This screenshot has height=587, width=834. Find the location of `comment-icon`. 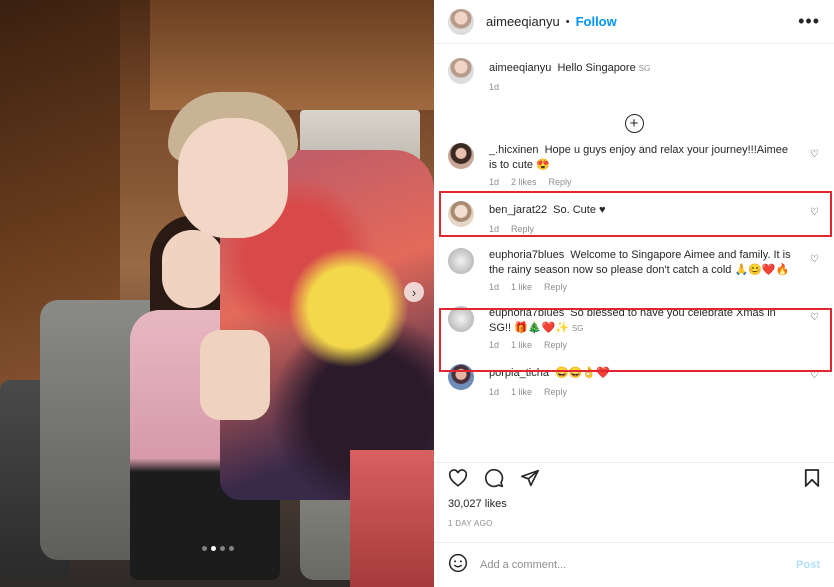

comment-icon is located at coordinates (494, 478).